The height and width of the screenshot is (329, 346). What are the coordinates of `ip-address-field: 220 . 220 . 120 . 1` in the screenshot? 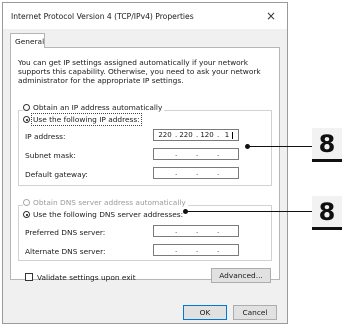 It's located at (196, 135).